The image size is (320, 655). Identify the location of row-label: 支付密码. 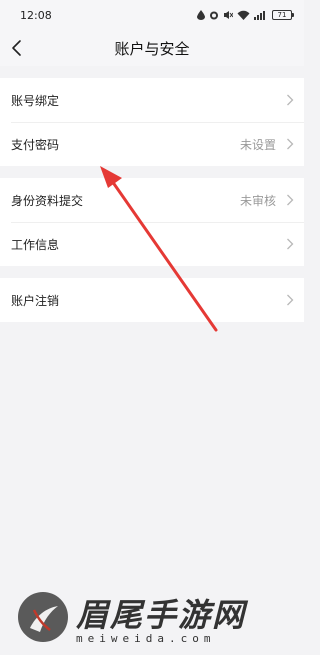
(35, 144).